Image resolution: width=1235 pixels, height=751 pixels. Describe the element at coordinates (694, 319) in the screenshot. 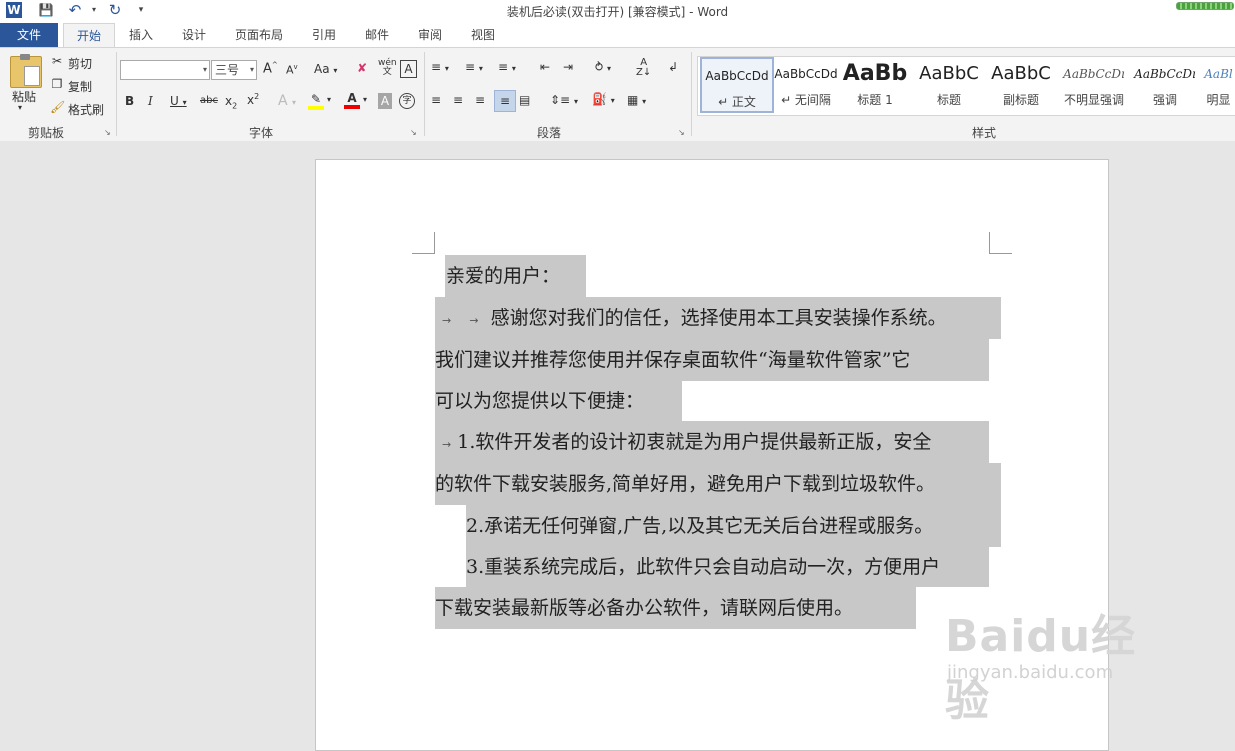

I see `doc-paragraph-line: → → 感谢您对我们的信任，选择使用本工具安装操作系统。` at that location.